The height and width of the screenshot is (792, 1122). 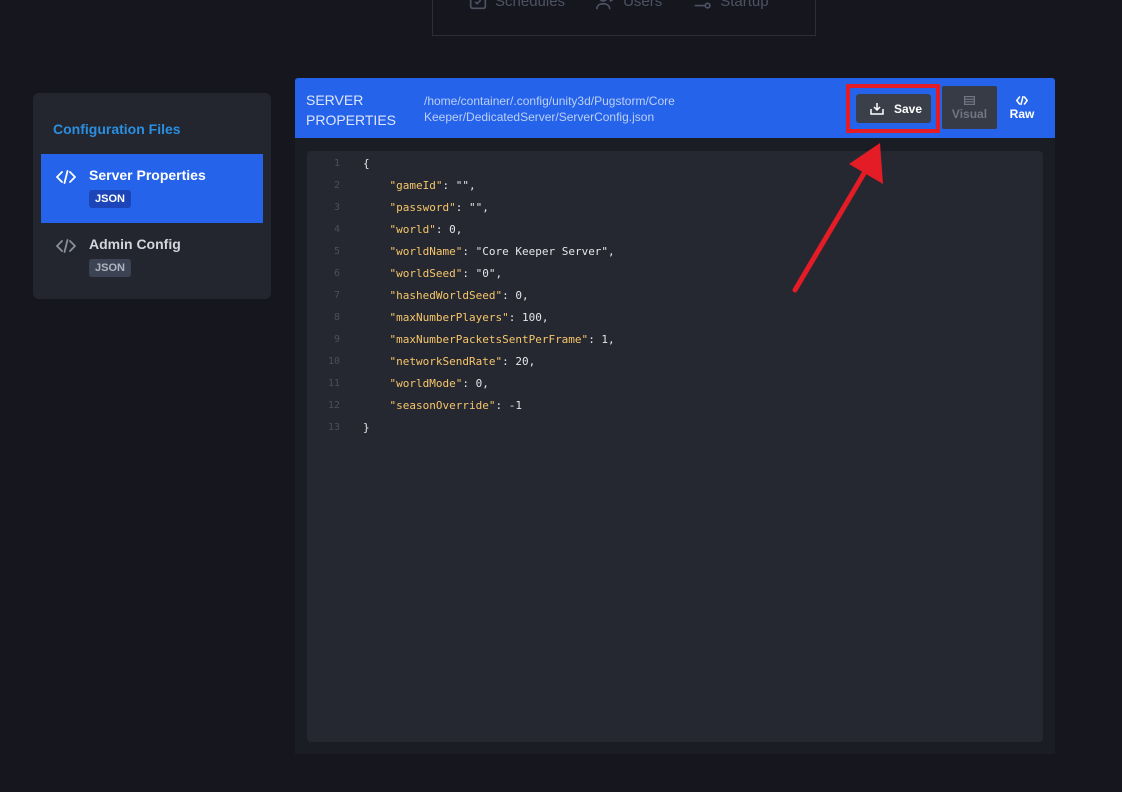 I want to click on code-text: }, so click(x=366, y=427).